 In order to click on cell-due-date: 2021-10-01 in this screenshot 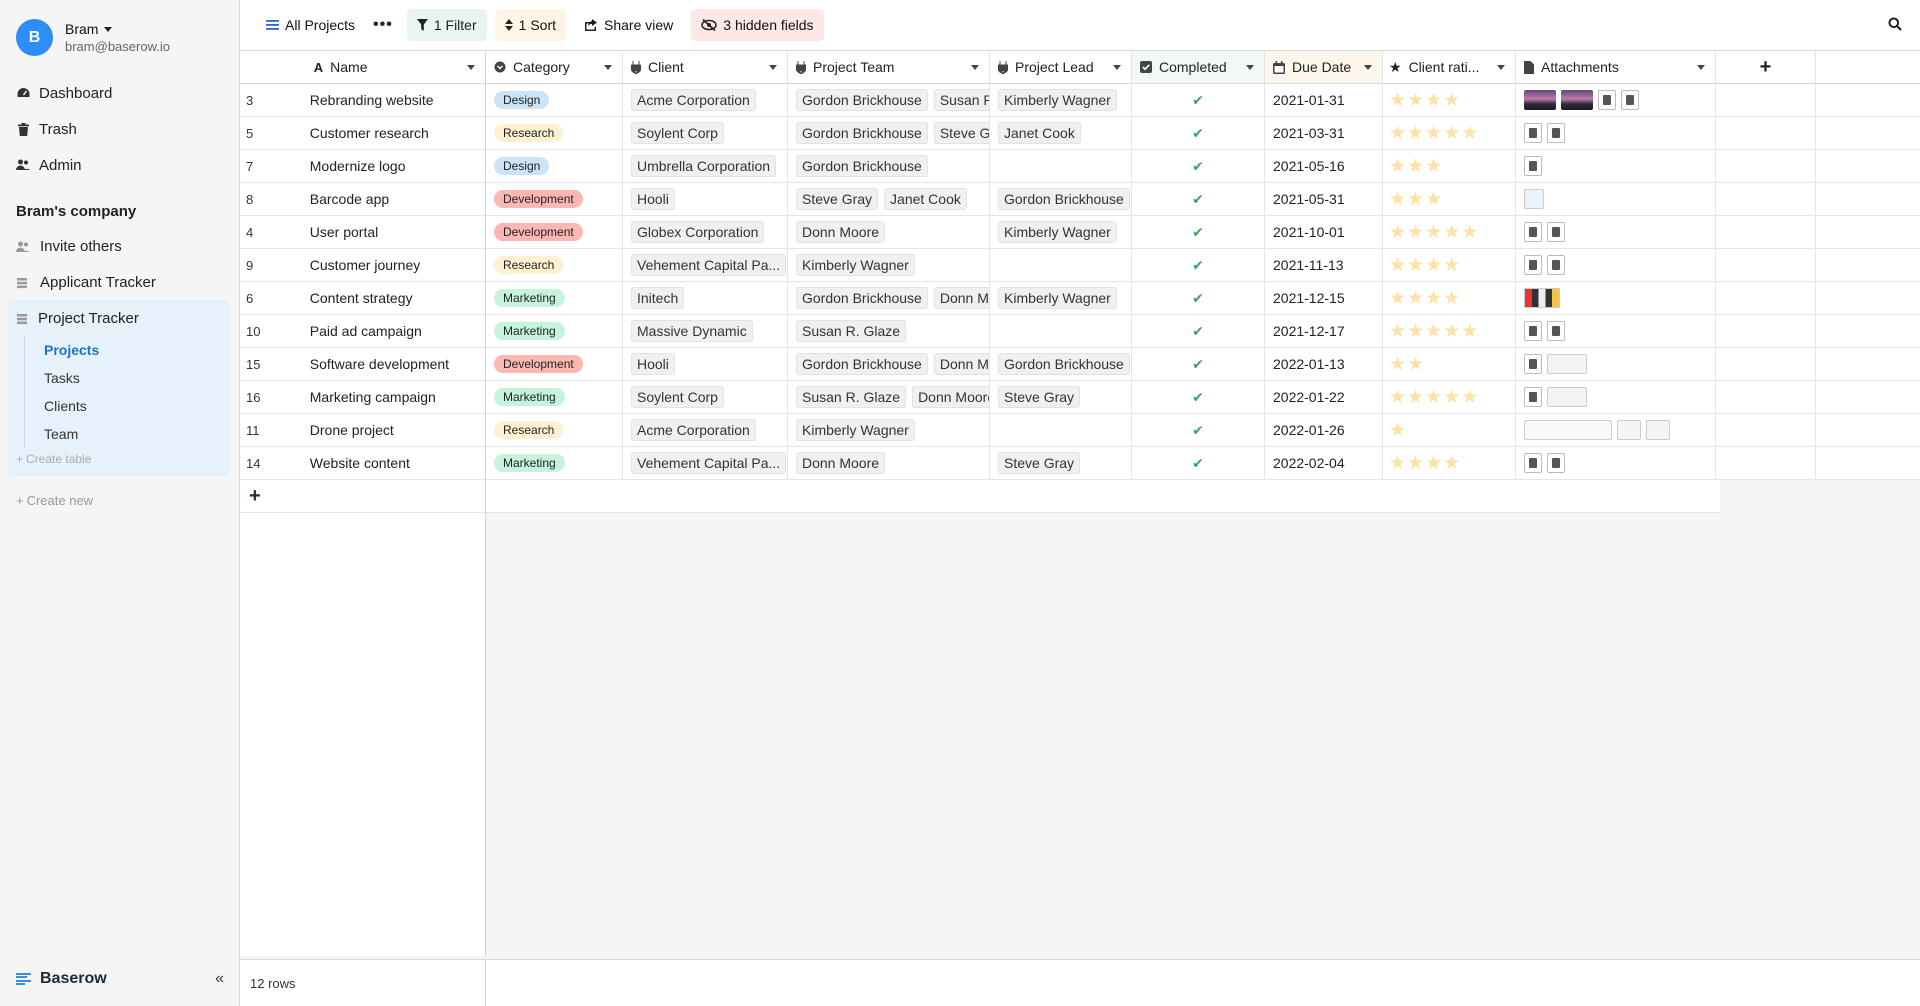, I will do `click(1324, 232)`.